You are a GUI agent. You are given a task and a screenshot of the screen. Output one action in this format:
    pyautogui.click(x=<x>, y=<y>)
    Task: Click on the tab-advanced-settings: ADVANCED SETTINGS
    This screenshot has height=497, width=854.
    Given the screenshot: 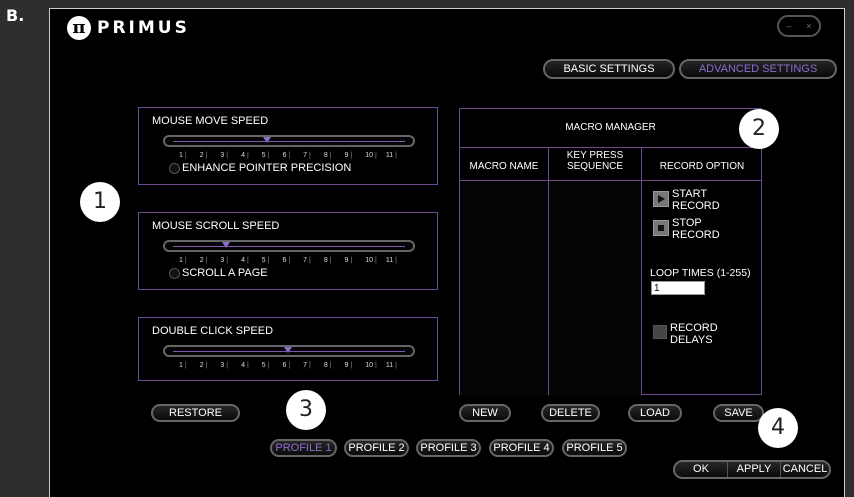 What is the action you would take?
    pyautogui.click(x=758, y=69)
    